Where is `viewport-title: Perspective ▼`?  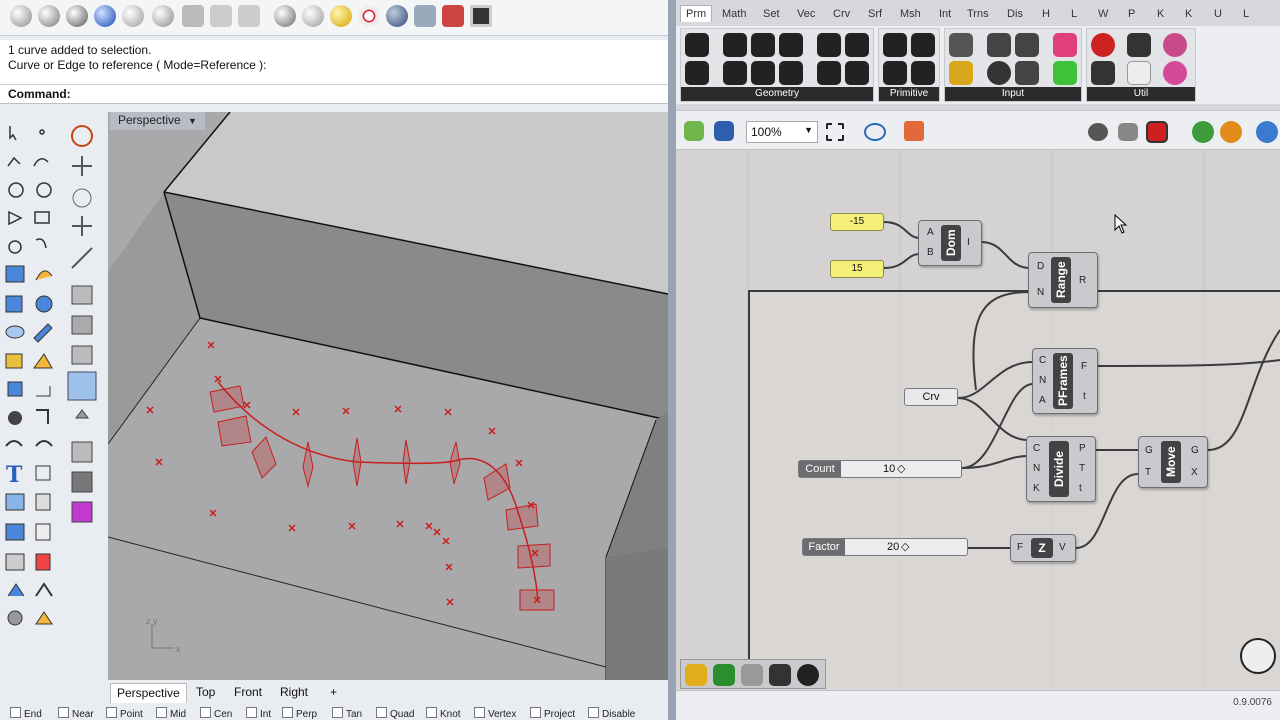 viewport-title: Perspective ▼ is located at coordinates (157, 121).